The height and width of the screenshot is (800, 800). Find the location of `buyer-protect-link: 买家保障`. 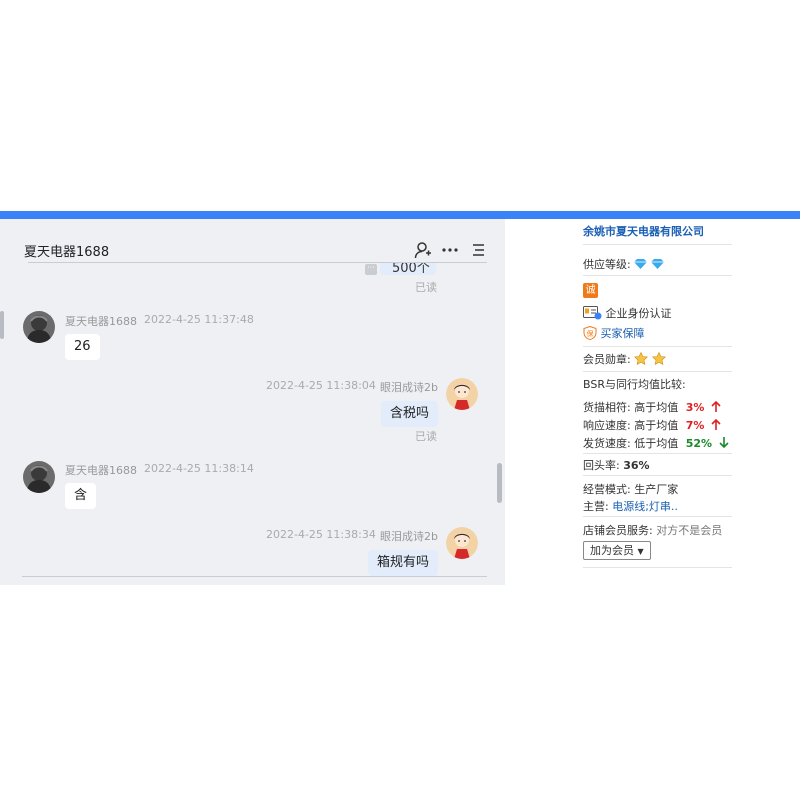

buyer-protect-link: 买家保障 is located at coordinates (623, 333).